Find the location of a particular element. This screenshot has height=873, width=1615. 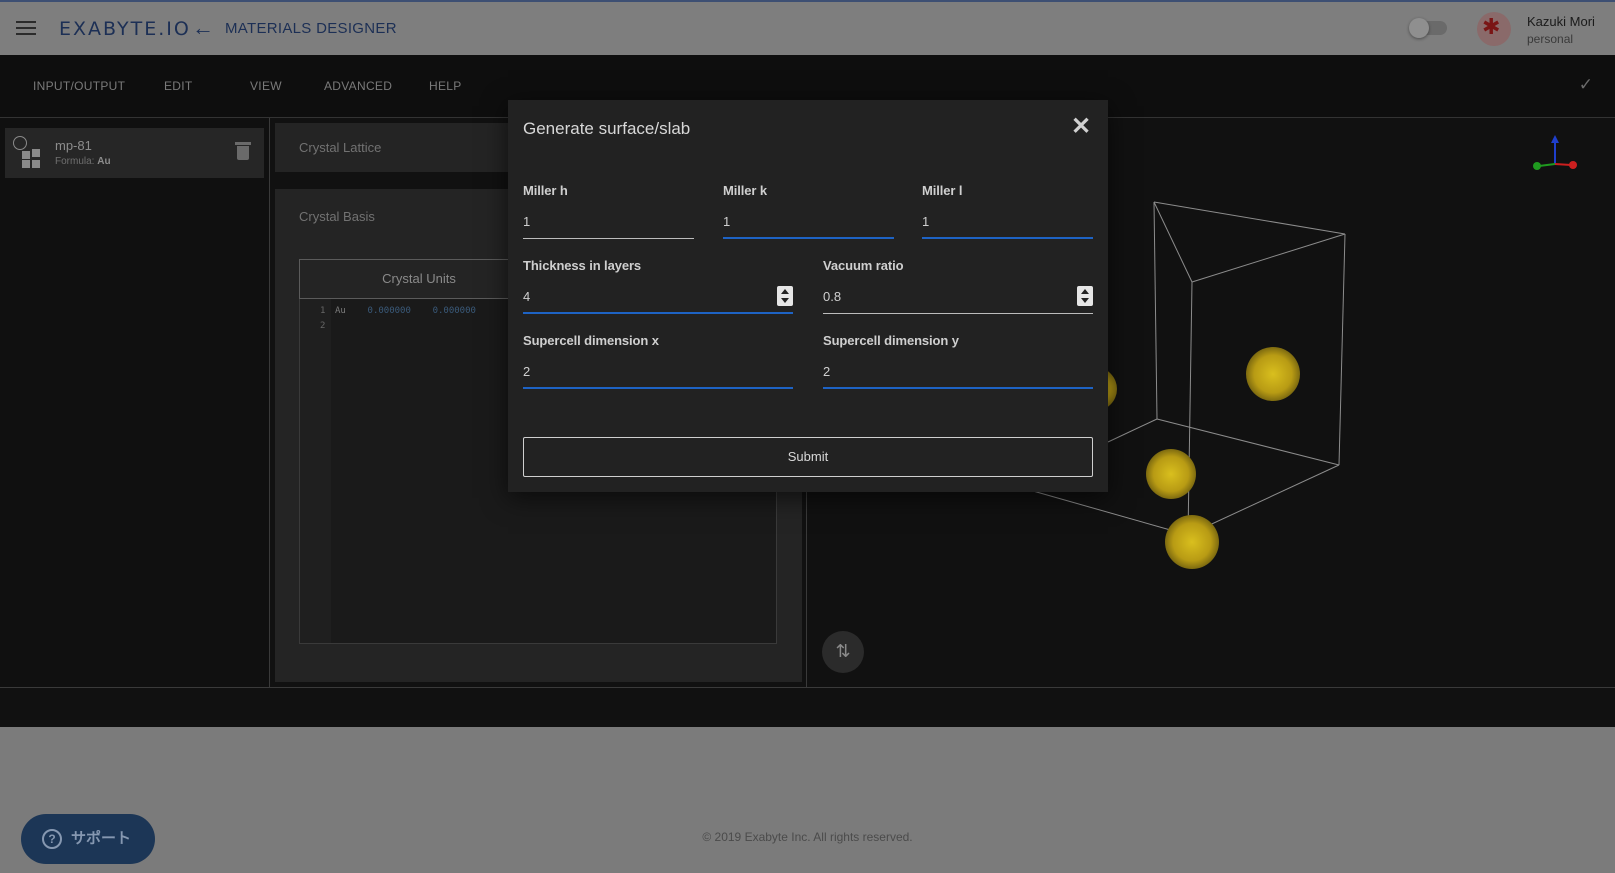

miller-h-field: 1 is located at coordinates (608, 223).